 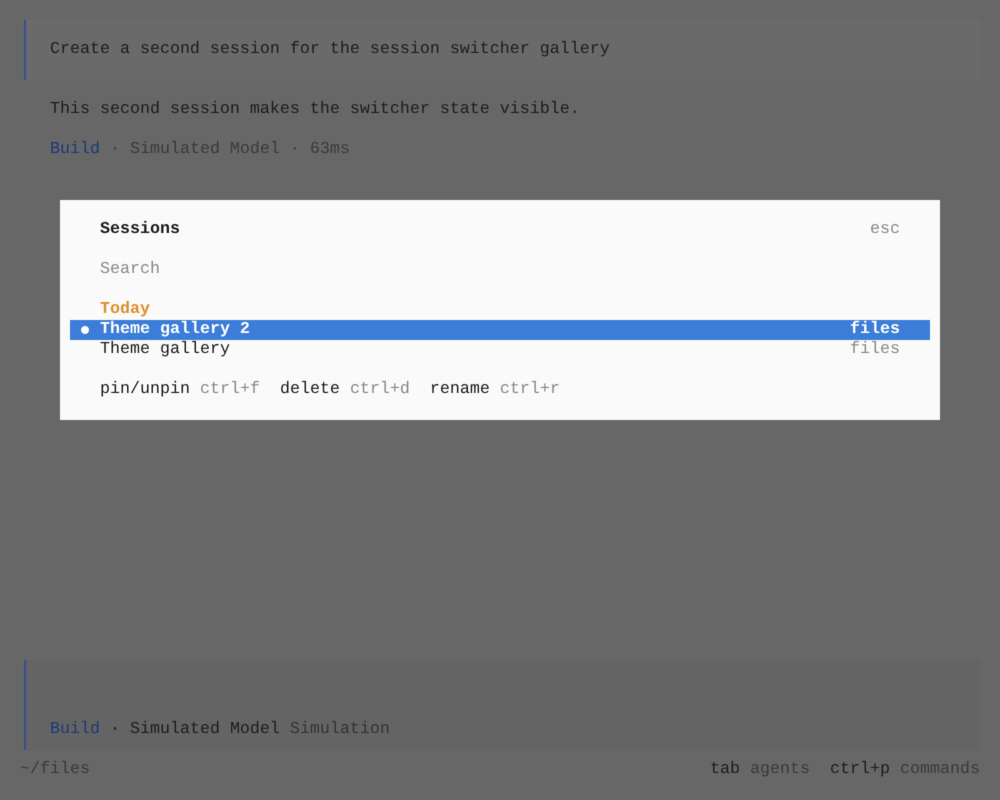 I want to click on shortcut-label: rename, so click(x=460, y=390).